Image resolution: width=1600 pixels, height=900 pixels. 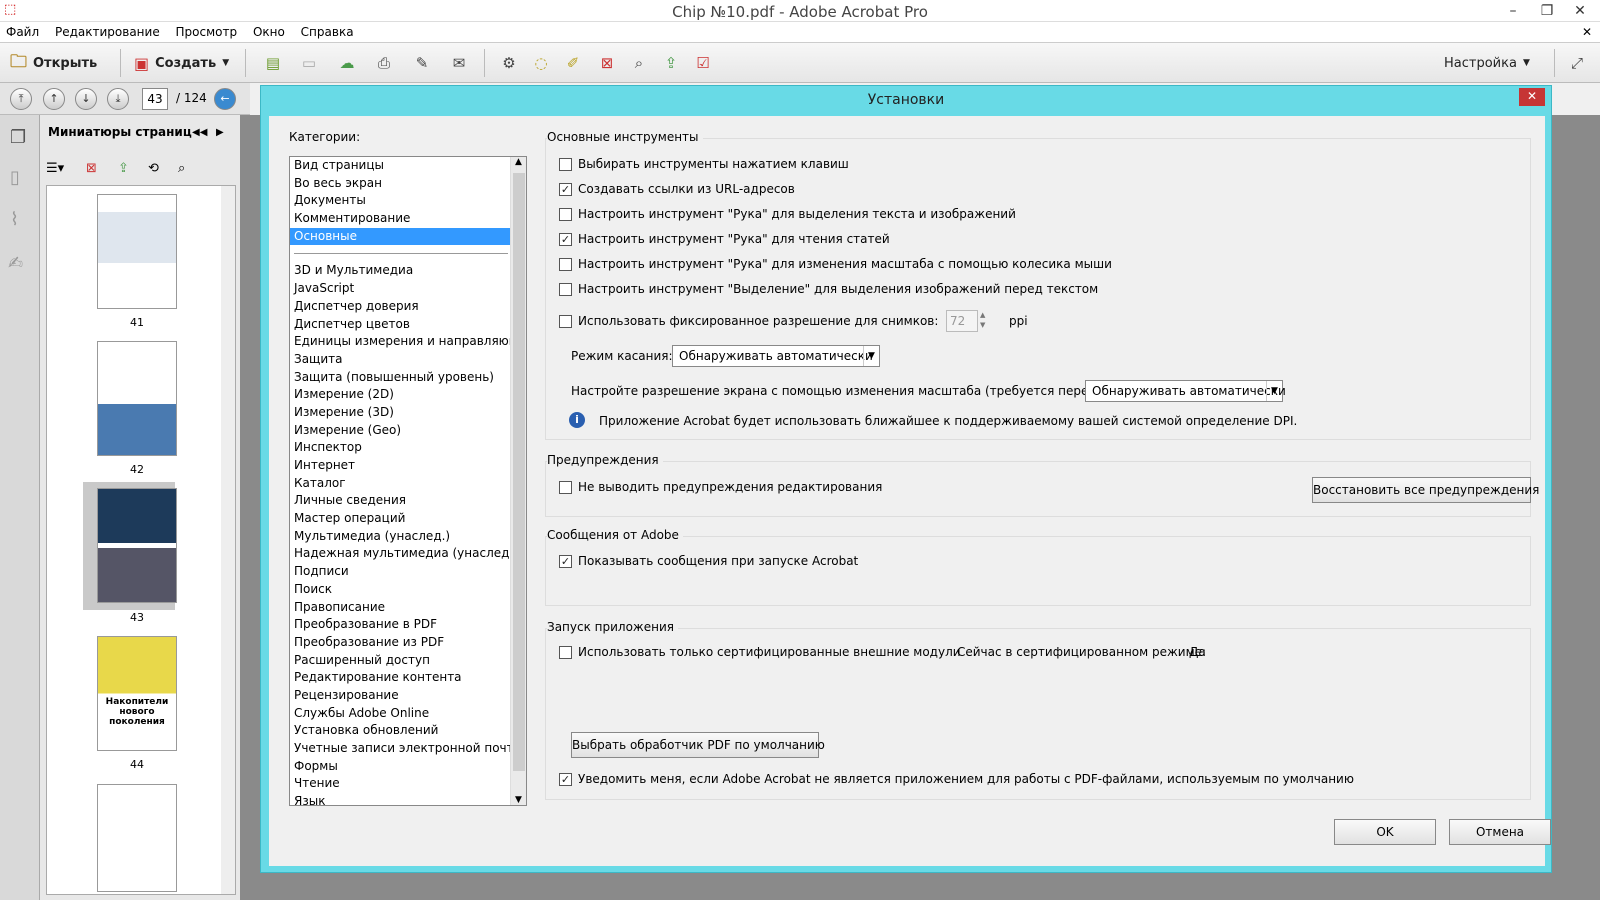 I want to click on category-item: Вид страницы, so click(x=408, y=166).